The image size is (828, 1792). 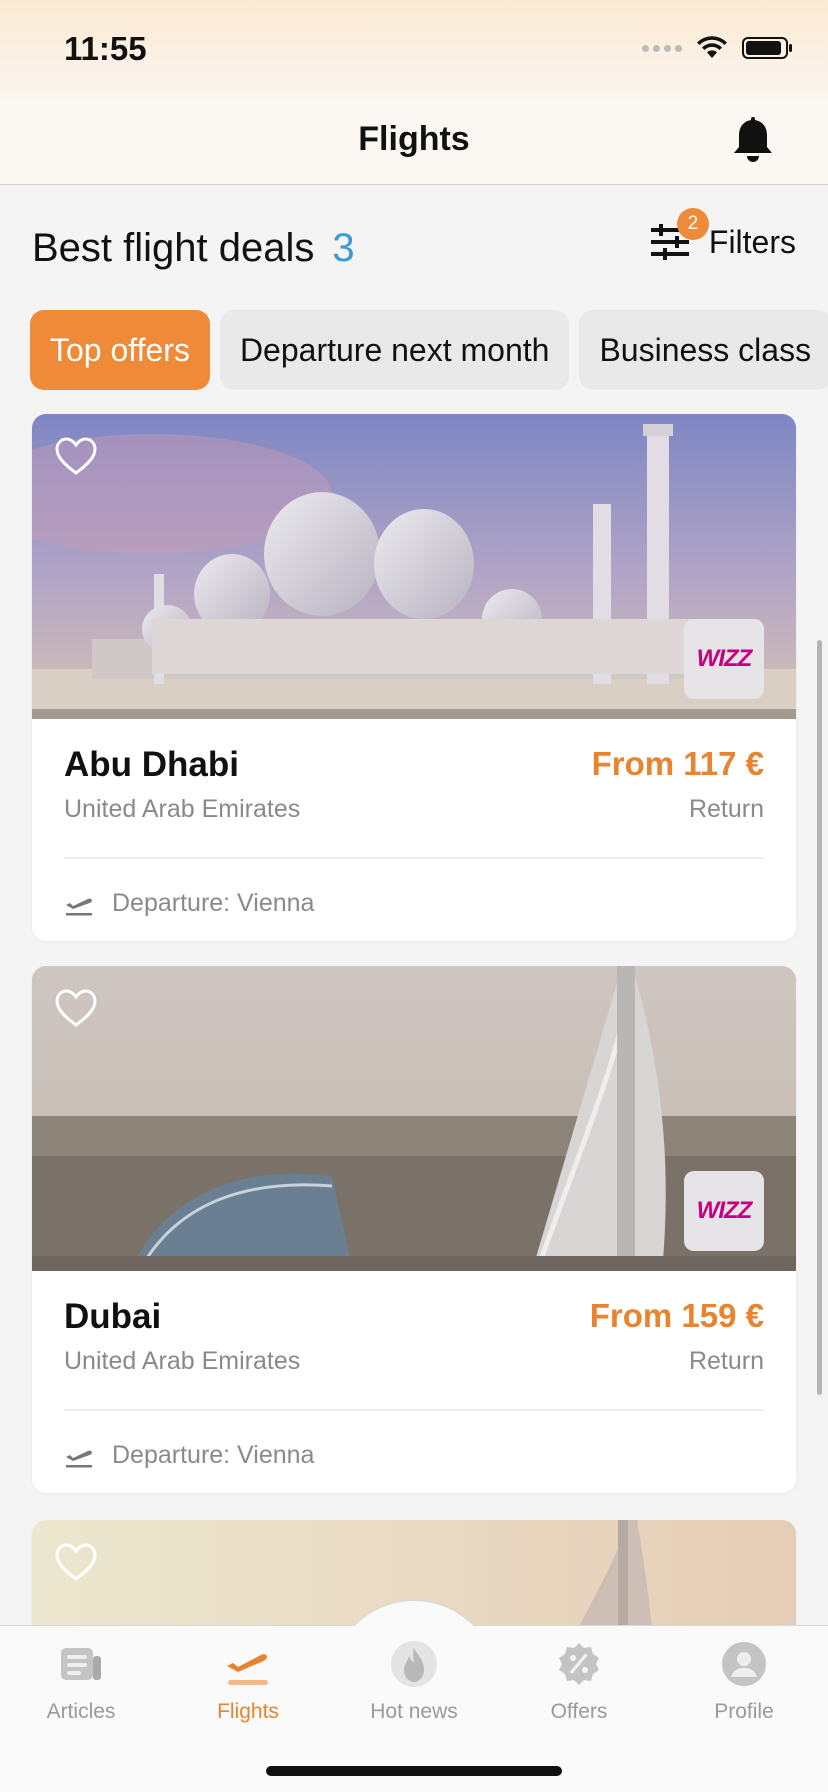 I want to click on tab-label: Profile, so click(x=744, y=1711).